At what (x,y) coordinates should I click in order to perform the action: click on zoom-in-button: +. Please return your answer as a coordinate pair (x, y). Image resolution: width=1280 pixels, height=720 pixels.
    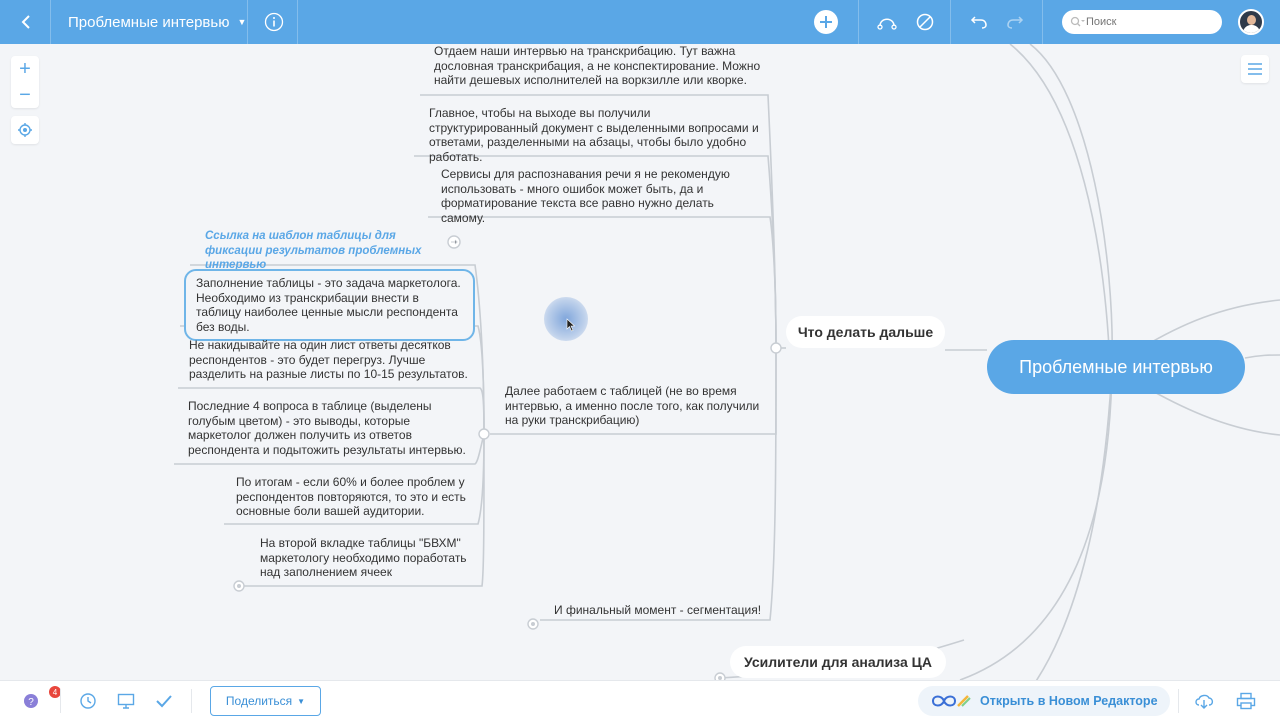
    Looking at the image, I should click on (25, 69).